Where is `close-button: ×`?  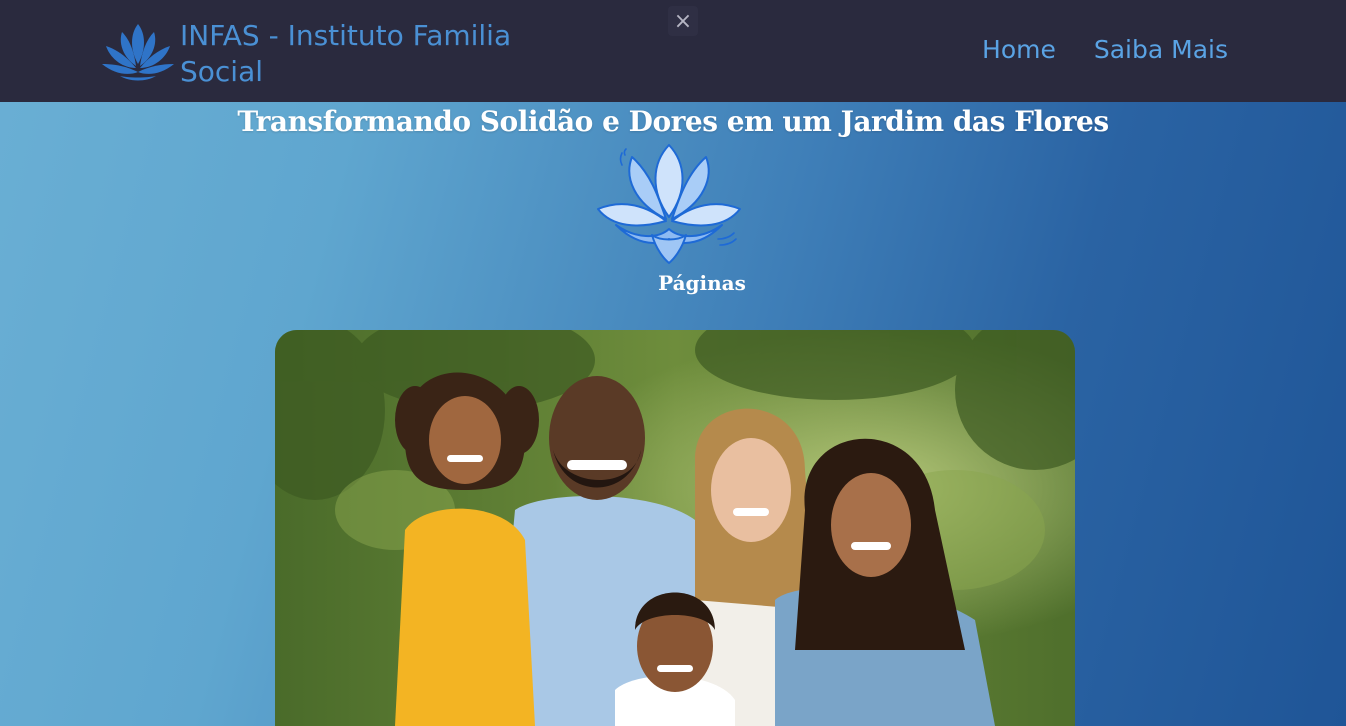 close-button: × is located at coordinates (683, 21).